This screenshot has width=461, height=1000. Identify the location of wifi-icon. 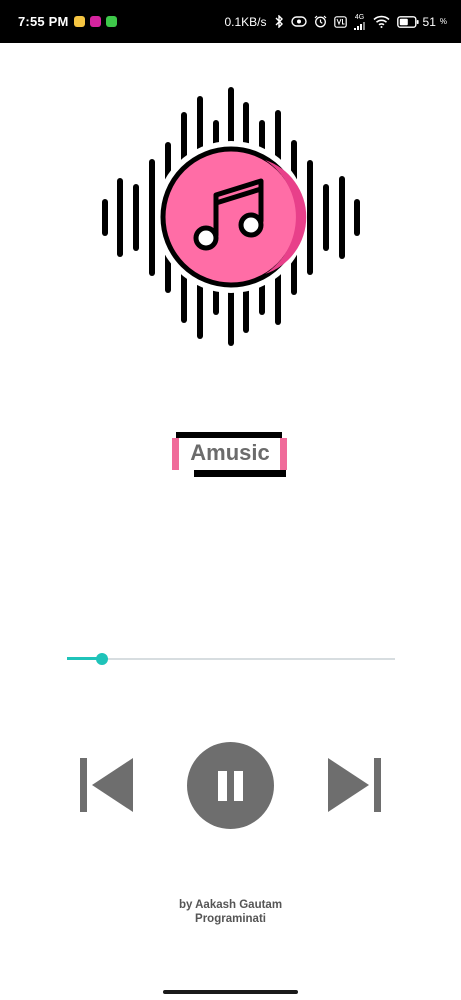
(381, 21).